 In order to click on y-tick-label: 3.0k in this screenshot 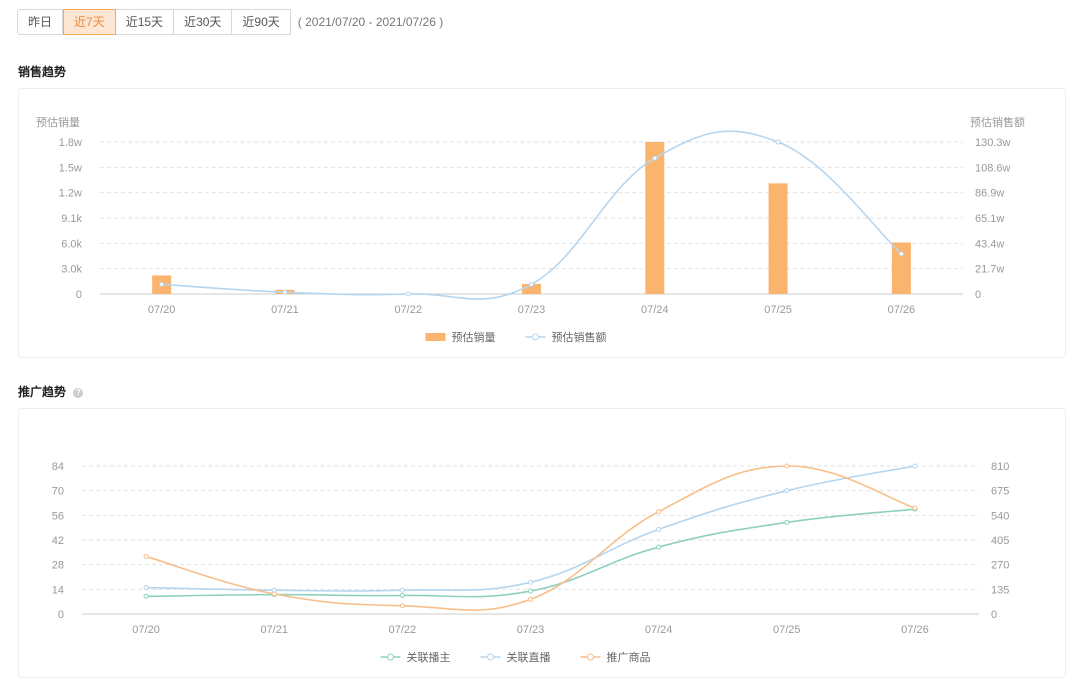, I will do `click(71, 270)`.